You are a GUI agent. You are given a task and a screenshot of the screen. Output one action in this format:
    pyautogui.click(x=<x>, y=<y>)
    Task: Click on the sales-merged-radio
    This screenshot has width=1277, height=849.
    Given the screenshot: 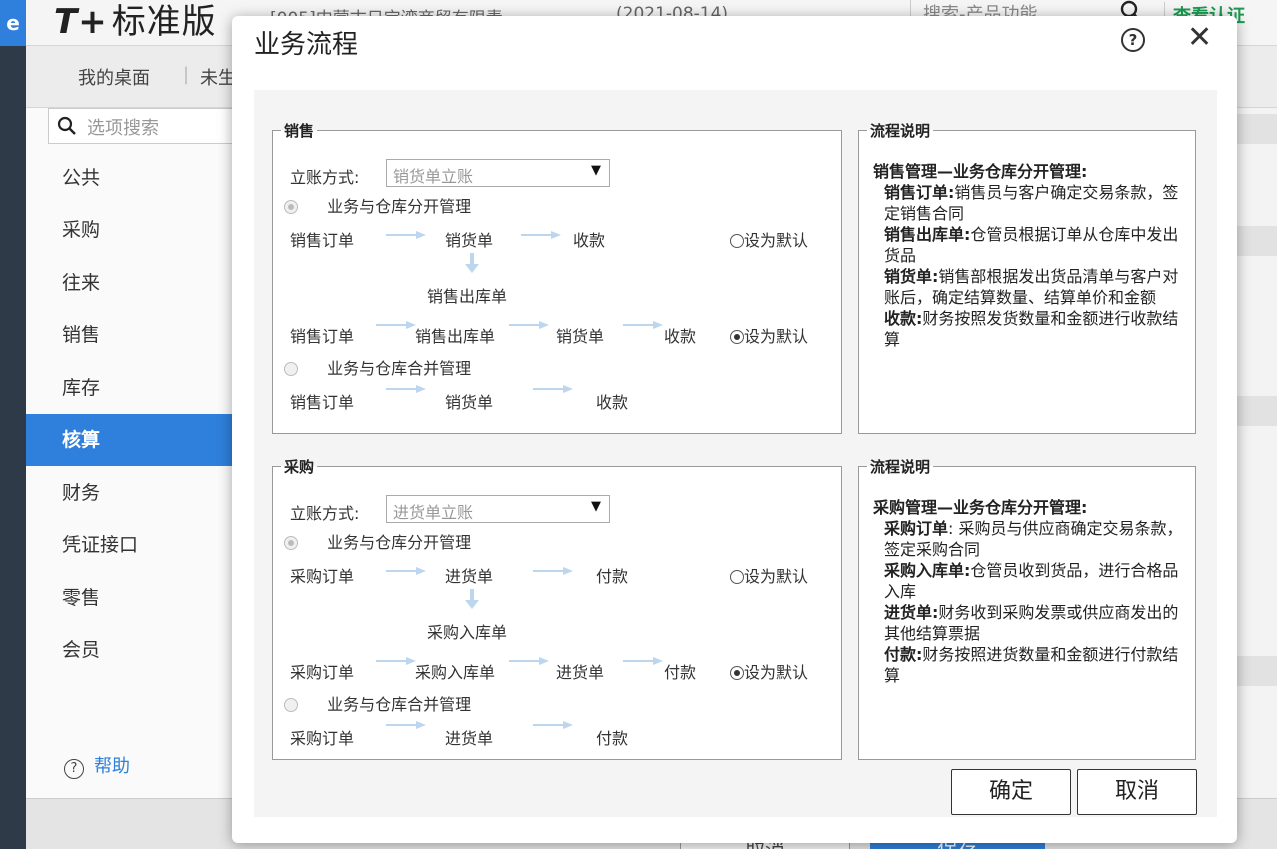 What is the action you would take?
    pyautogui.click(x=291, y=369)
    